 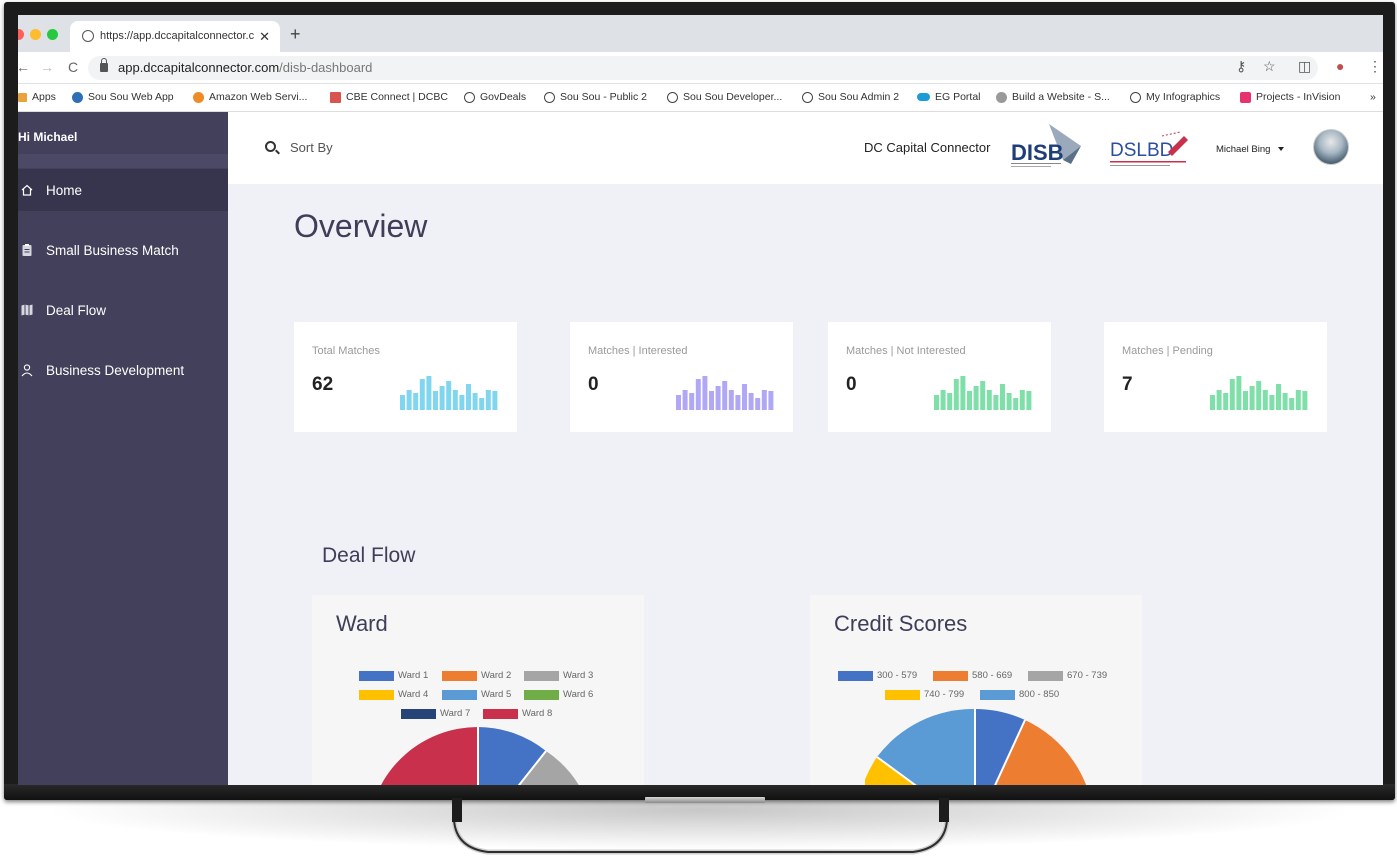 What do you see at coordinates (123, 310) in the screenshot?
I see `sidebar-item-deal-flow: Deal Flow` at bounding box center [123, 310].